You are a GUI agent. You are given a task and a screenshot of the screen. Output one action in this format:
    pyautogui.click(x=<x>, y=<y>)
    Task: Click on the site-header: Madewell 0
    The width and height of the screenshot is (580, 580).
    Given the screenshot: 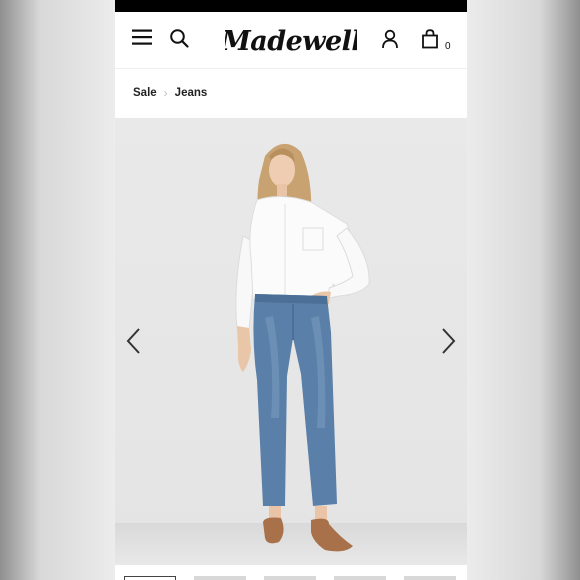 What is the action you would take?
    pyautogui.click(x=291, y=40)
    